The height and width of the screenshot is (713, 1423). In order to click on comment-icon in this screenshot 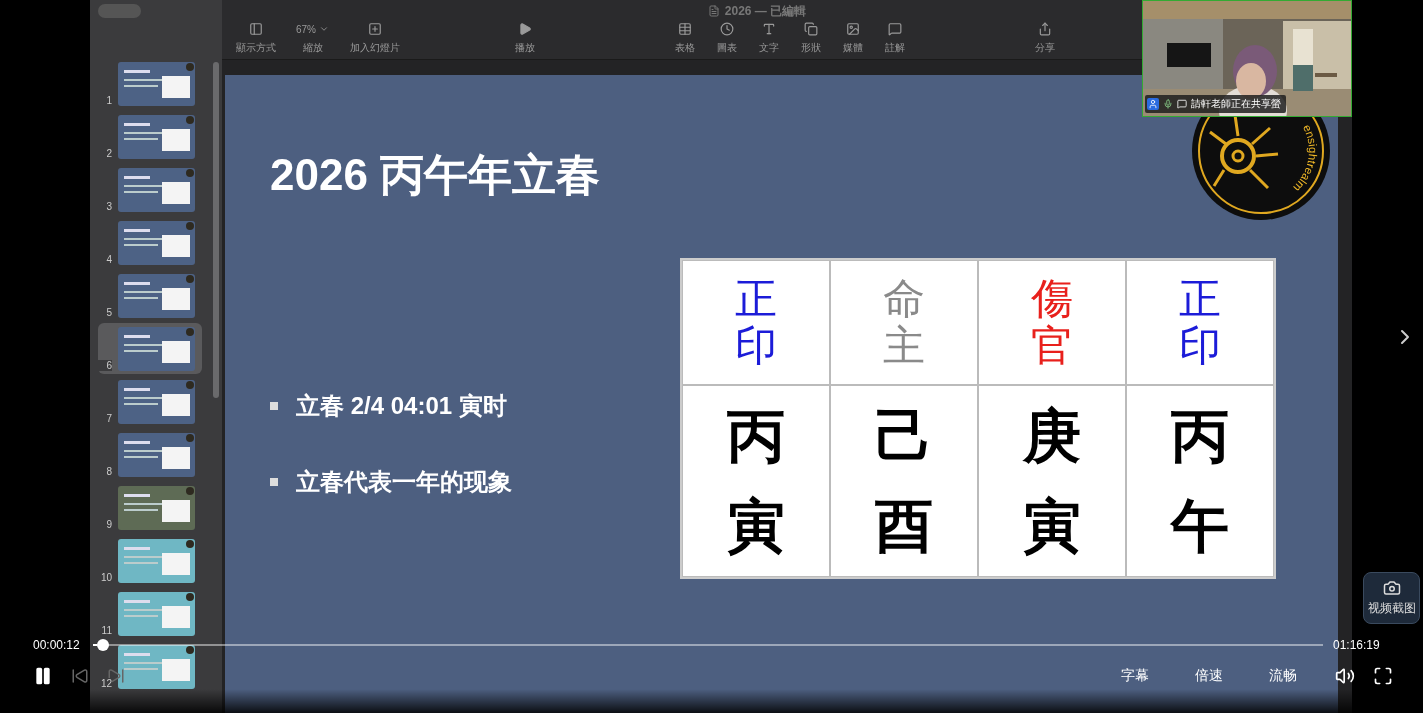, I will do `click(895, 29)`.